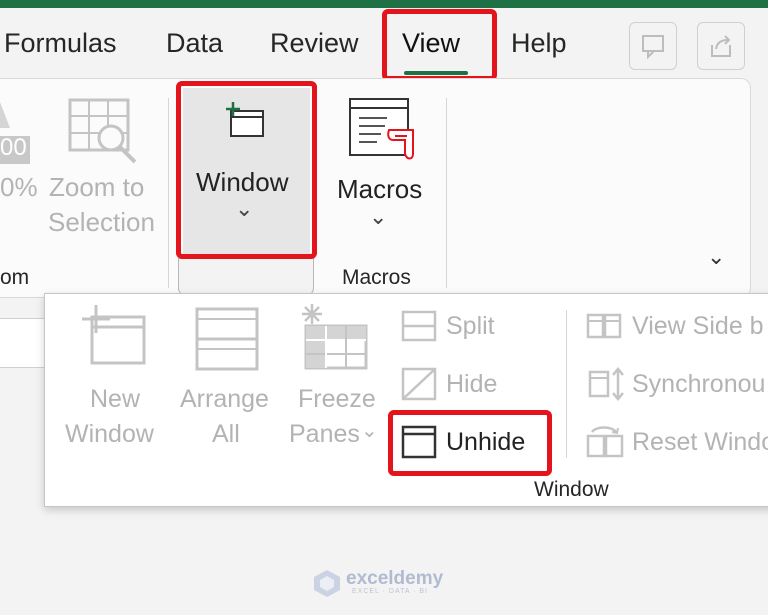 This screenshot has width=768, height=615. Describe the element at coordinates (324, 434) in the screenshot. I see `freeze-panes-line2: Panes` at that location.